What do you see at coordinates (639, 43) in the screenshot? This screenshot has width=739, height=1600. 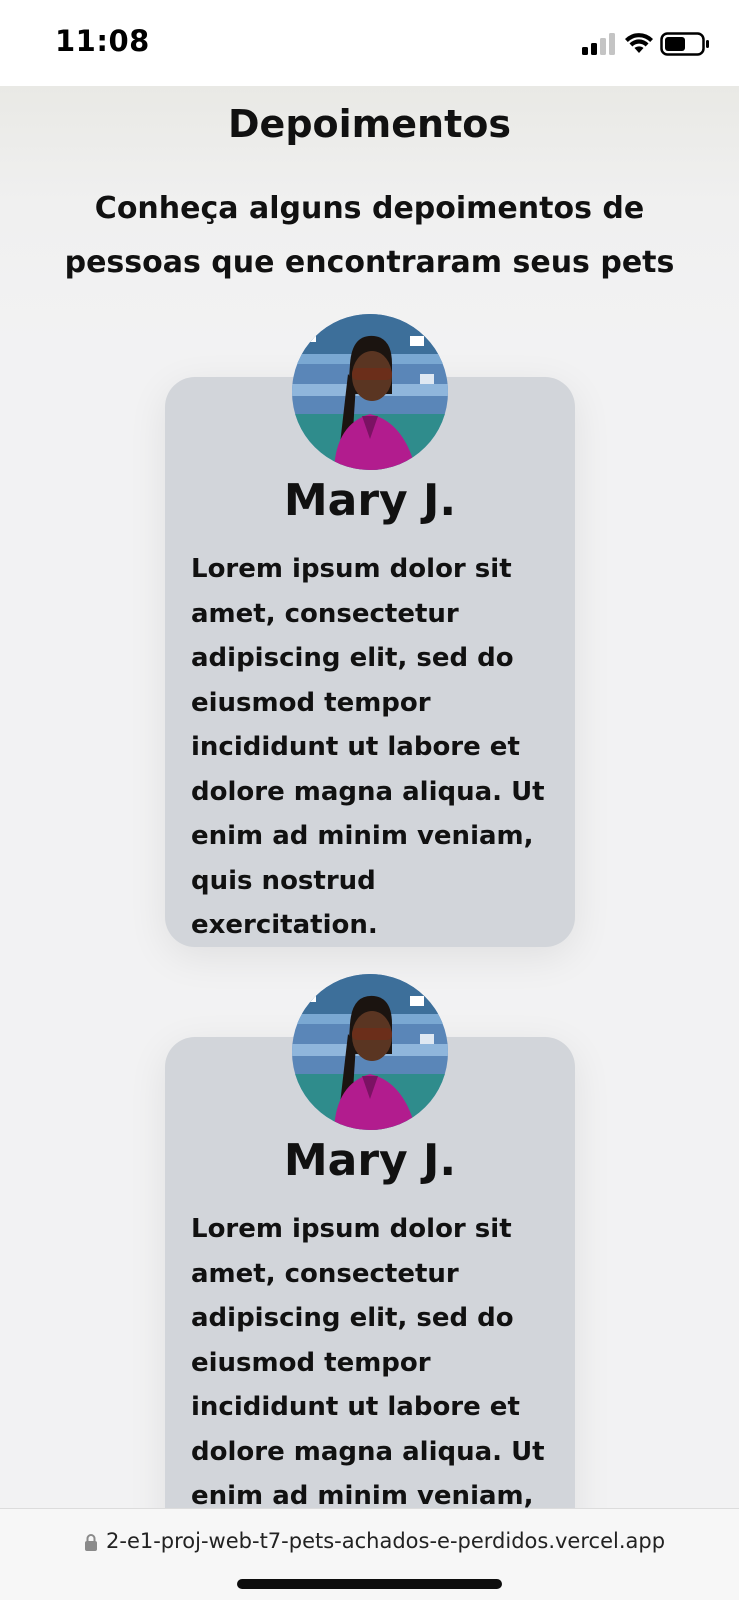 I see `wifi-icon` at bounding box center [639, 43].